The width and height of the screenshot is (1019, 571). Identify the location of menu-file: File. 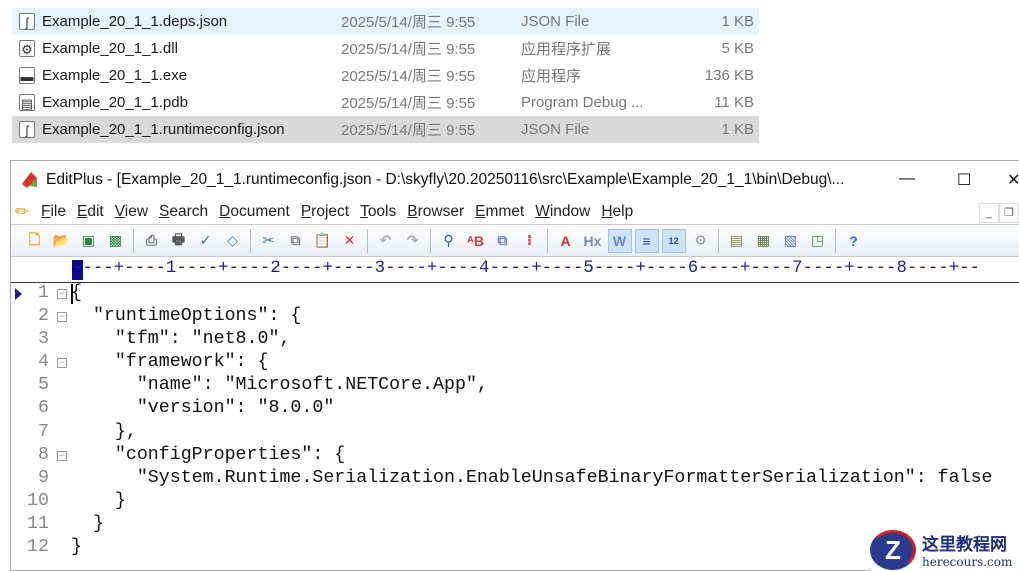
(53, 212).